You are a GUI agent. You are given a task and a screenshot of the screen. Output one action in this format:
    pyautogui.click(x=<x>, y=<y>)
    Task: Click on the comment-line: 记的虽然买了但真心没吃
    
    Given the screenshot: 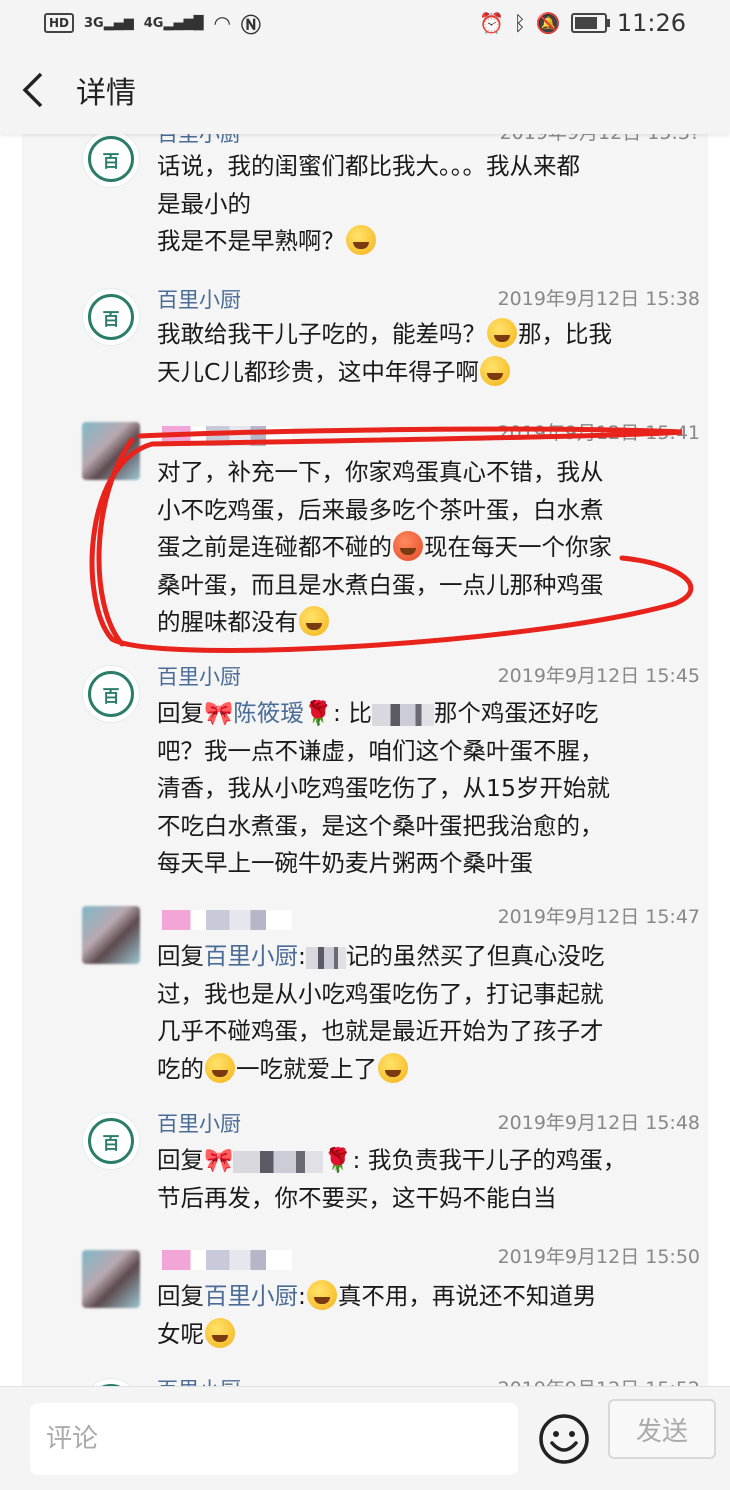 What is the action you would take?
    pyautogui.click(x=475, y=956)
    